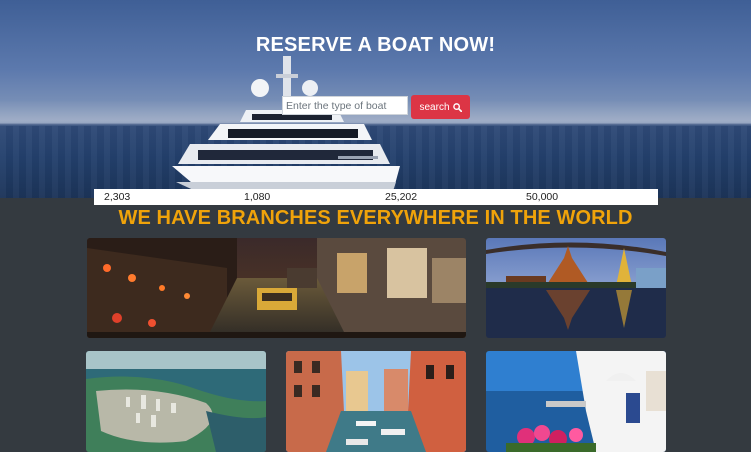 This screenshot has height=452, width=751. I want to click on temple-photo, so click(576, 288).